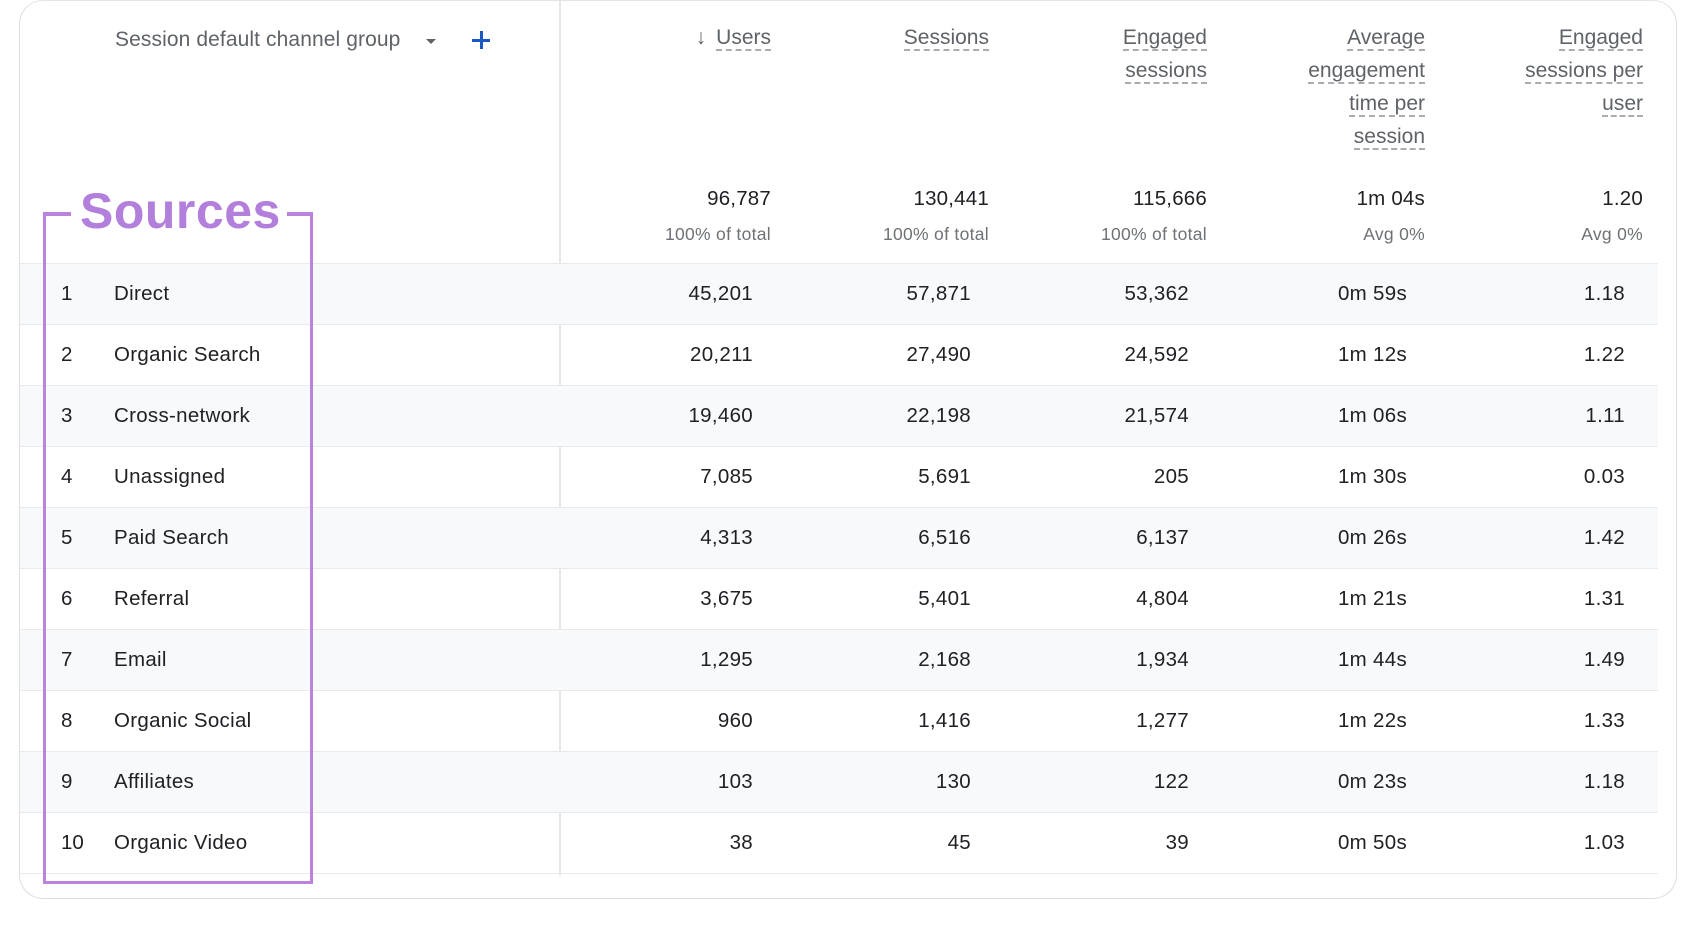 The image size is (1700, 942). I want to click on cell-avg-engagement-time: 1m 12s, so click(1372, 354).